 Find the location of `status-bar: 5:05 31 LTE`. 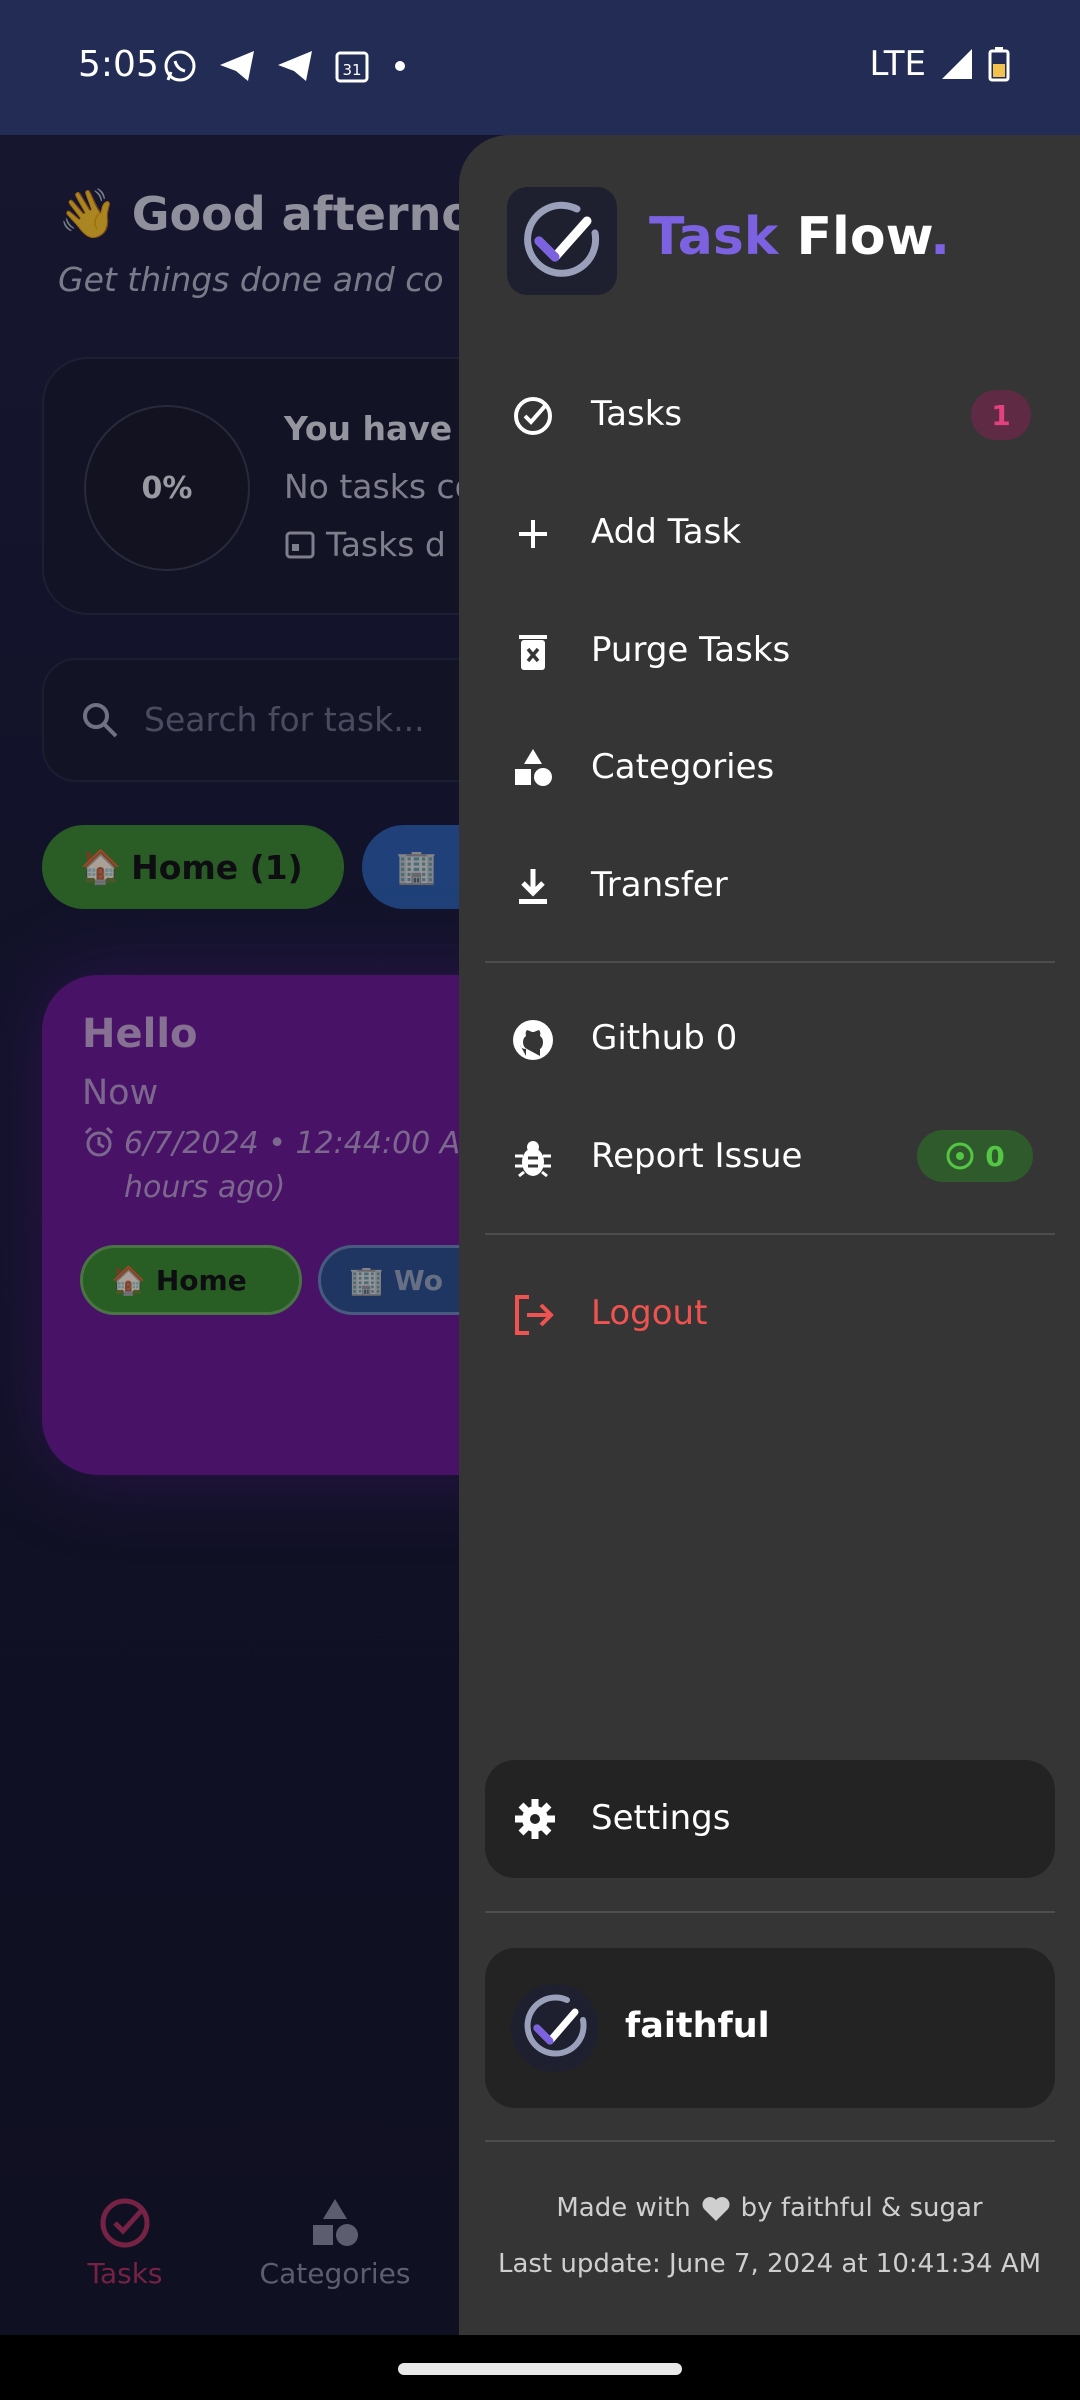

status-bar: 5:05 31 LTE is located at coordinates (540, 67).